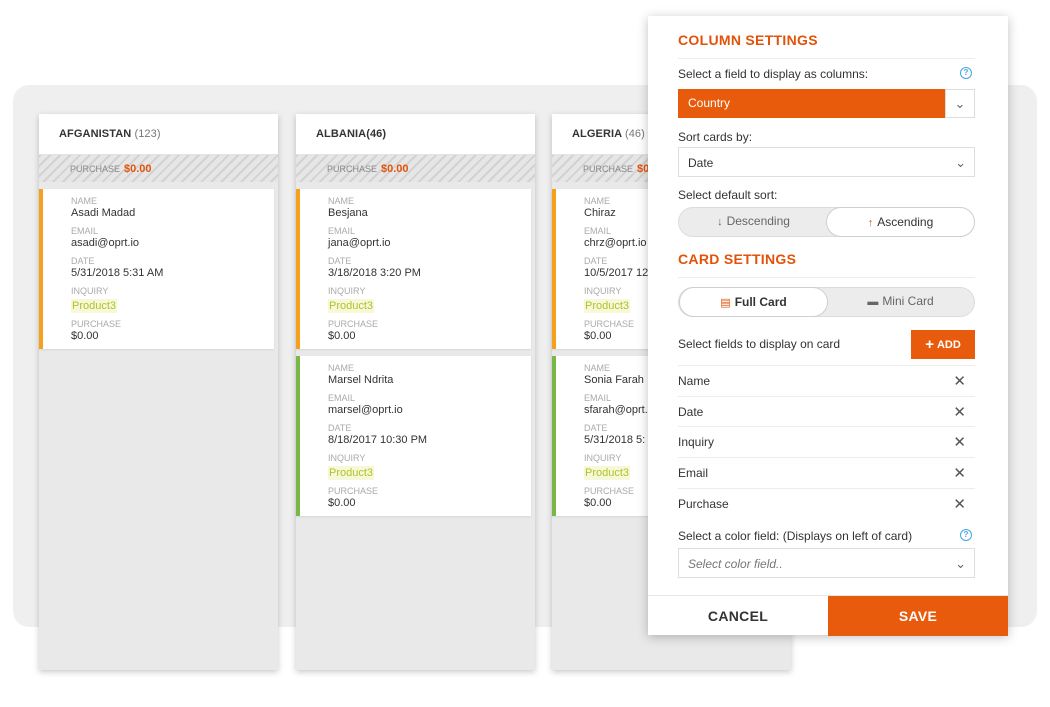  I want to click on card-purchase-value: $0.00, so click(85, 336).